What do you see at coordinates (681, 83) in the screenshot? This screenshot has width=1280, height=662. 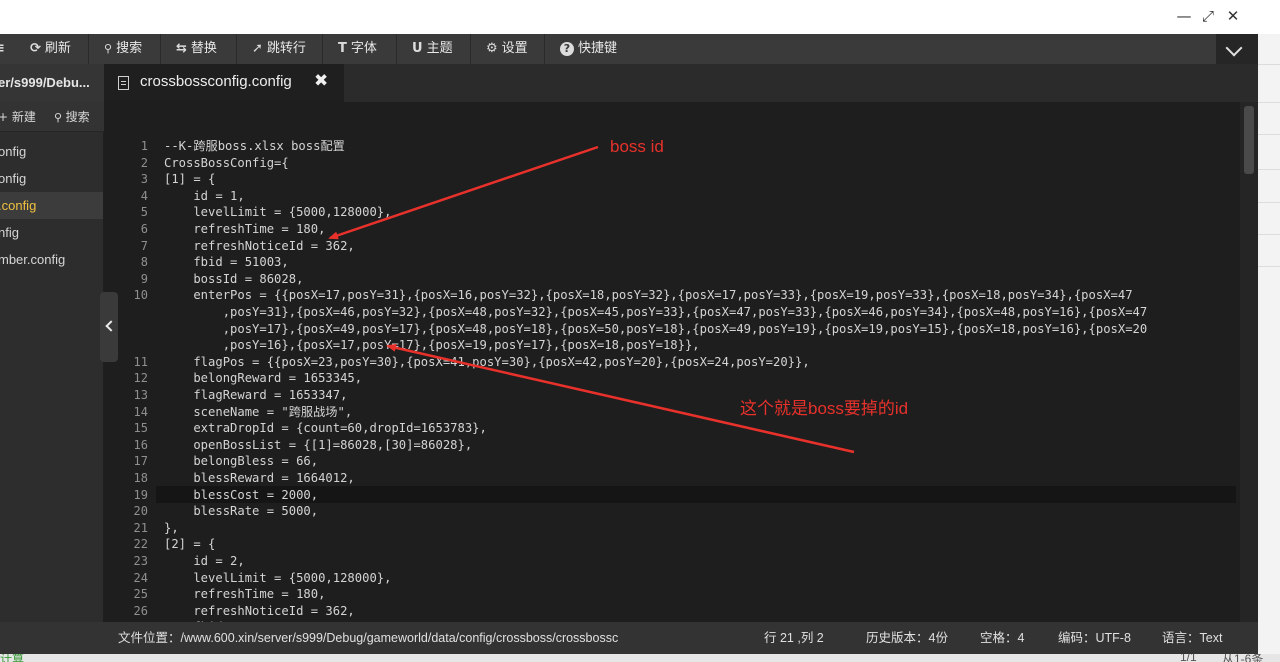 I see `tab-bar: crossbossconfig.config ✖` at bounding box center [681, 83].